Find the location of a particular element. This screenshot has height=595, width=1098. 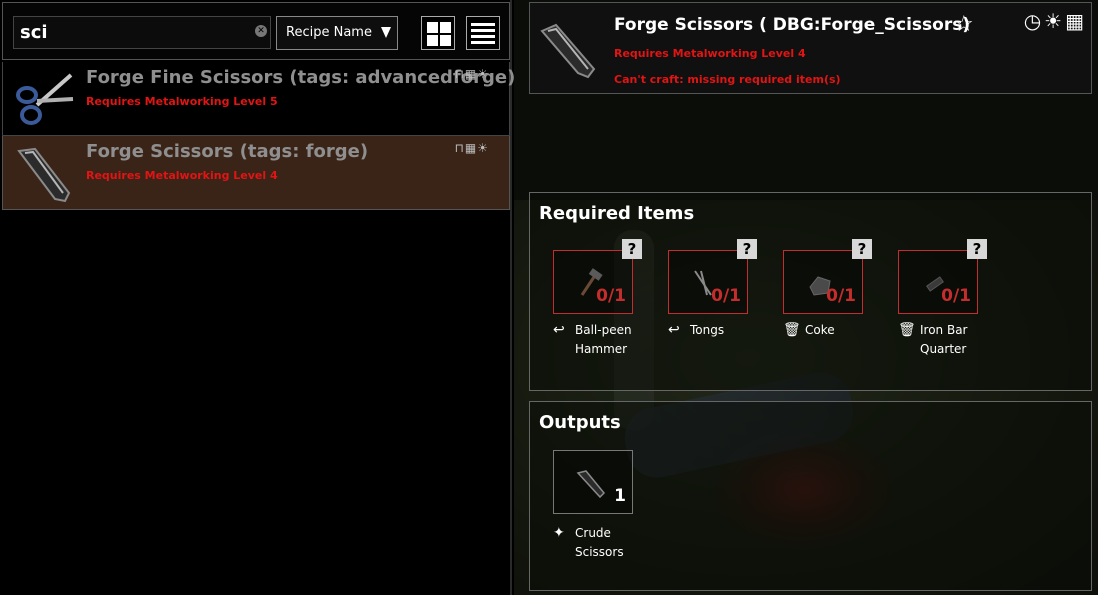

item-slot-iron-bar-quarter: ? 0/1 is located at coordinates (942, 276).